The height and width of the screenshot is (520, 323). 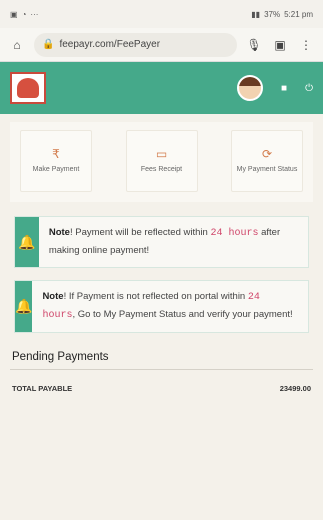 I want to click on address-bar: 🔒 feepayr.com/FeePayer, so click(x=135, y=44).